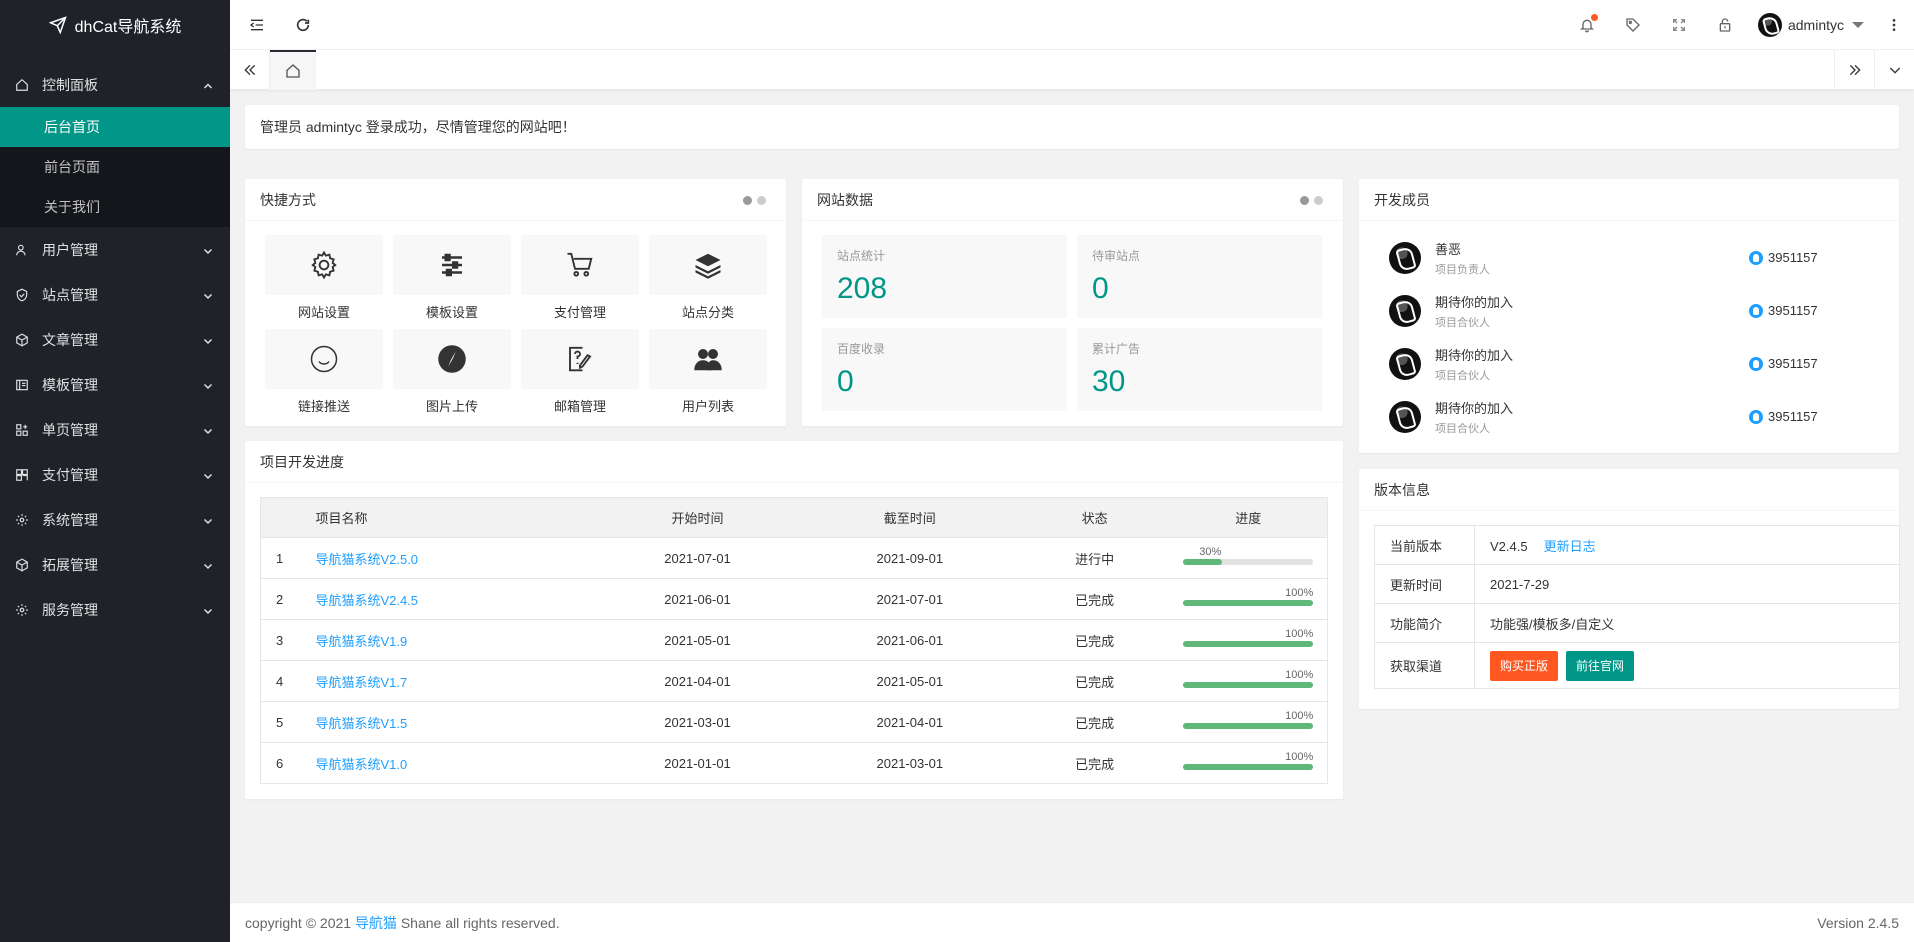 The image size is (1914, 942). I want to click on column-header: 项目名称, so click(455, 517).